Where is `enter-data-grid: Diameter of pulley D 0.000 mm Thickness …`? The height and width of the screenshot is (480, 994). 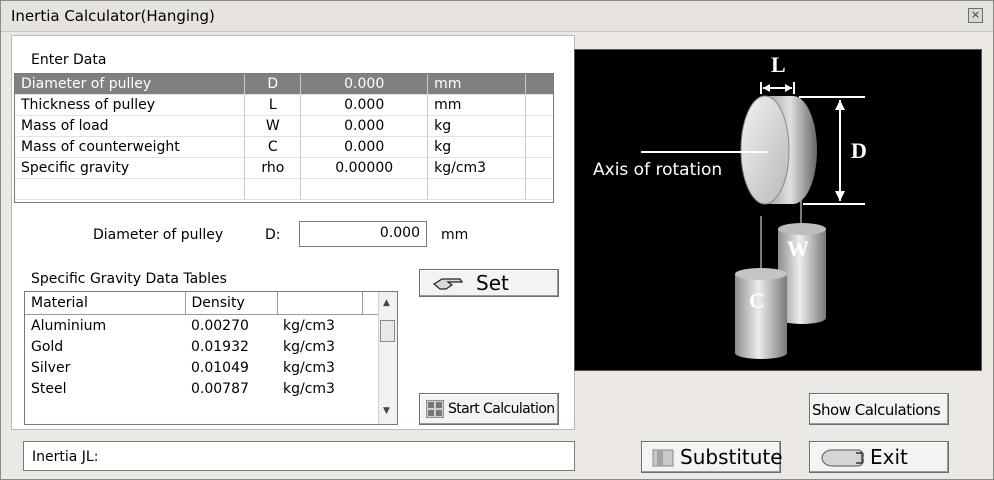 enter-data-grid: Diameter of pulley D 0.000 mm Thickness … is located at coordinates (284, 138).